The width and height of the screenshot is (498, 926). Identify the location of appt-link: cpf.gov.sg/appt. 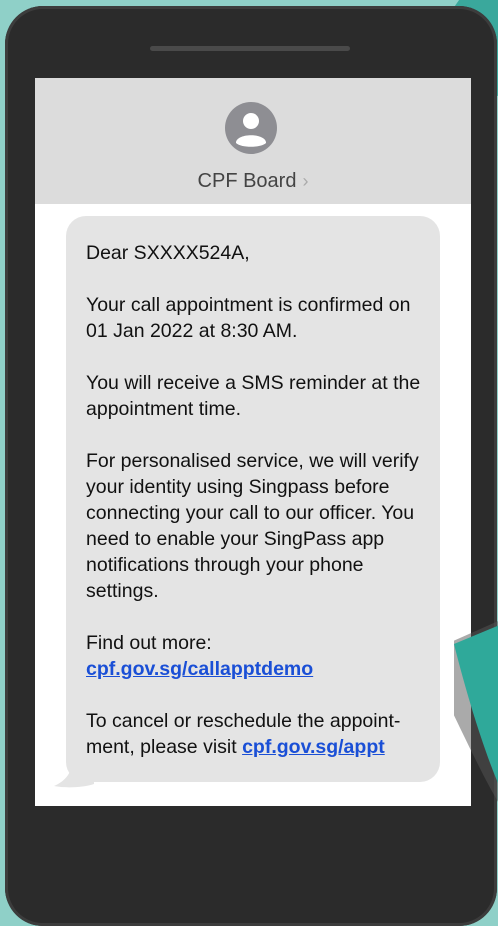
(313, 747).